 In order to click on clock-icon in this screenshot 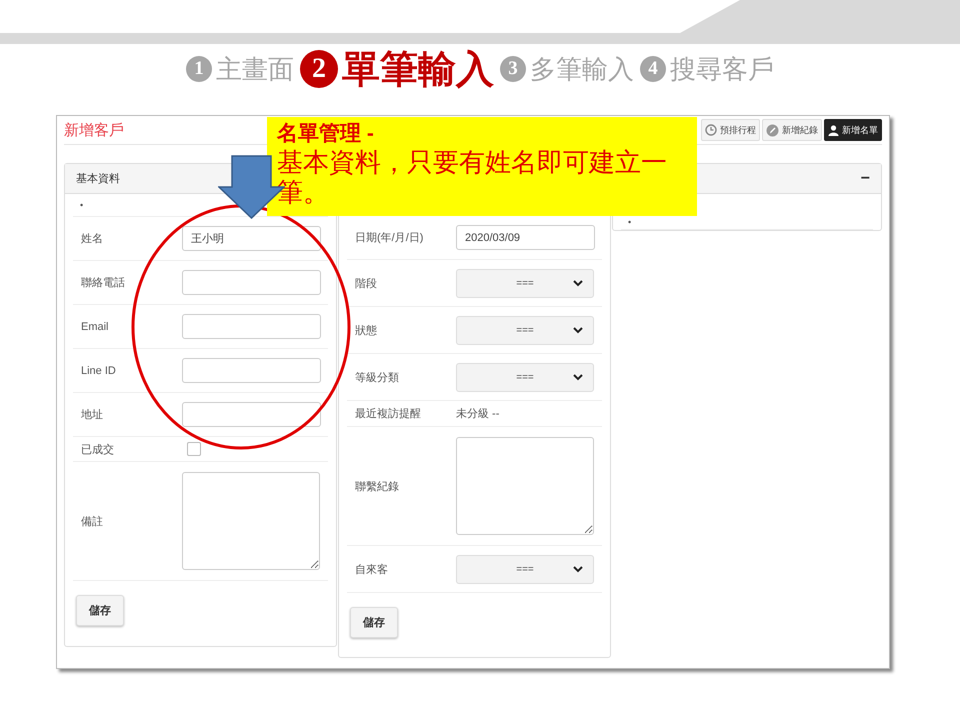, I will do `click(711, 130)`.